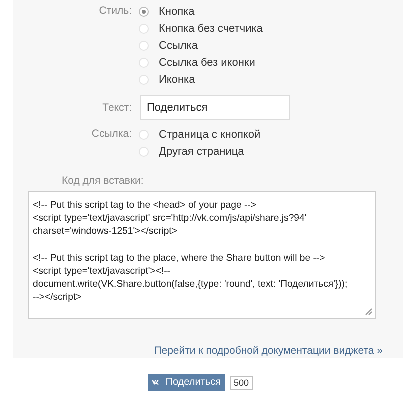  Describe the element at coordinates (215, 107) in the screenshot. I see `text-field: Поделиться` at that location.